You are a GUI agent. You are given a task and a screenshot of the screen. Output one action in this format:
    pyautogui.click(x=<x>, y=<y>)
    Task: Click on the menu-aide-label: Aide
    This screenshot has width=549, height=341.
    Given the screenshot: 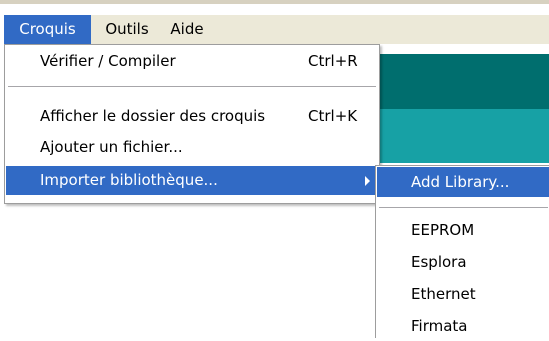 What is the action you would take?
    pyautogui.click(x=187, y=29)
    